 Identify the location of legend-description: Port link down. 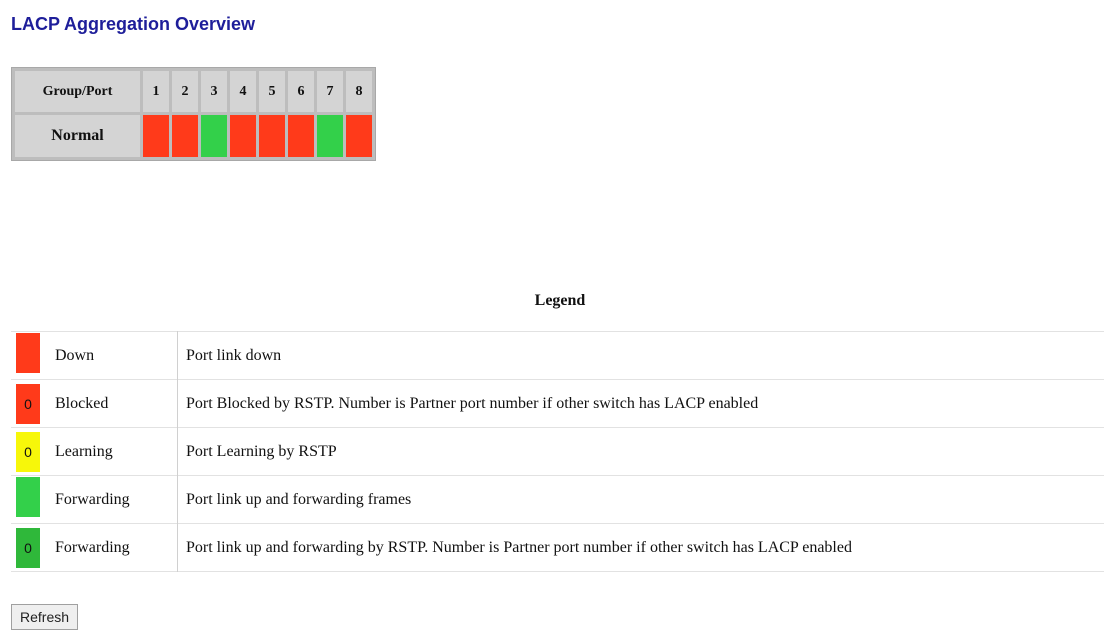
(234, 355).